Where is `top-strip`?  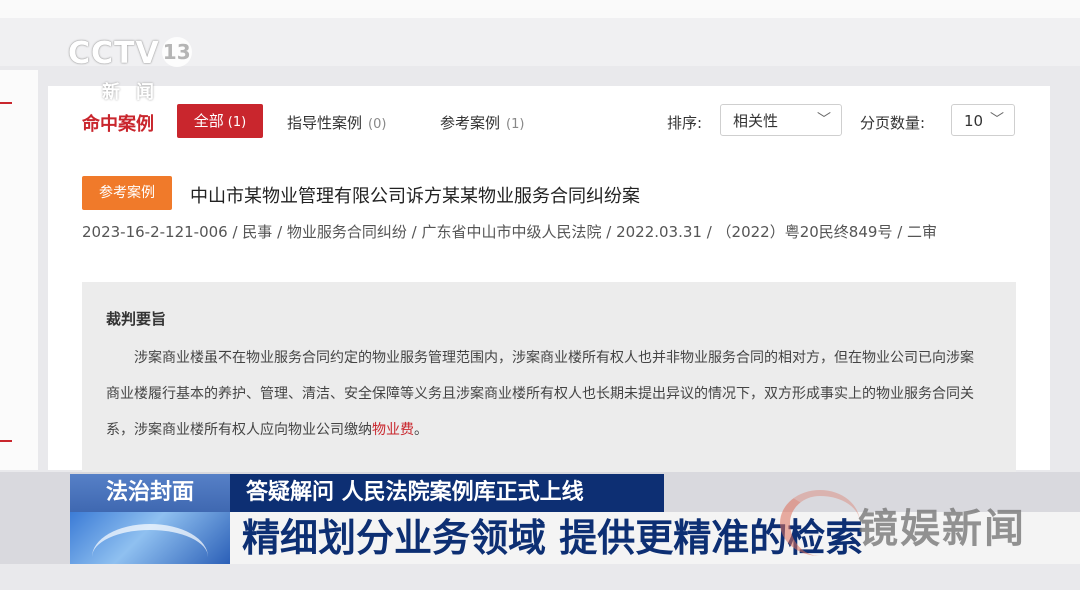
top-strip is located at coordinates (540, 9).